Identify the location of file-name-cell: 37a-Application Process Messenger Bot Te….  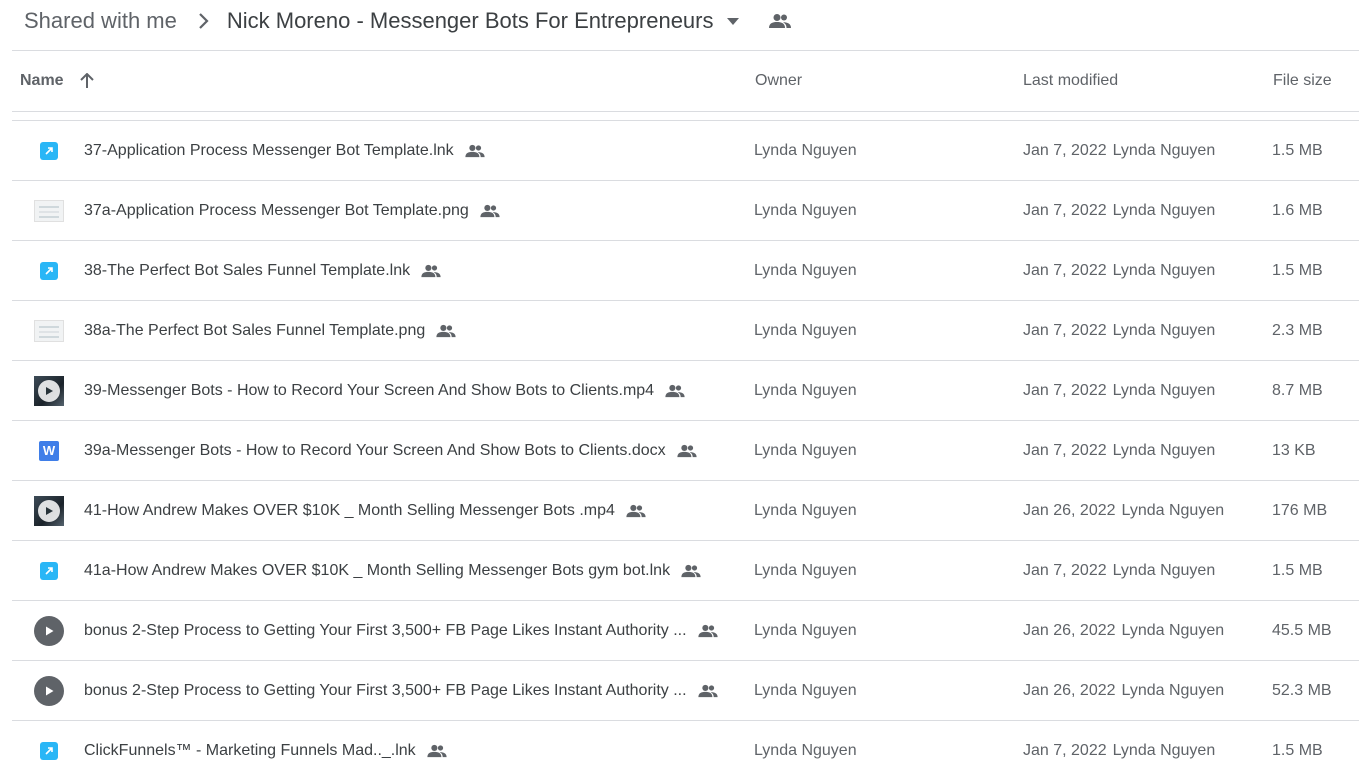
(292, 211).